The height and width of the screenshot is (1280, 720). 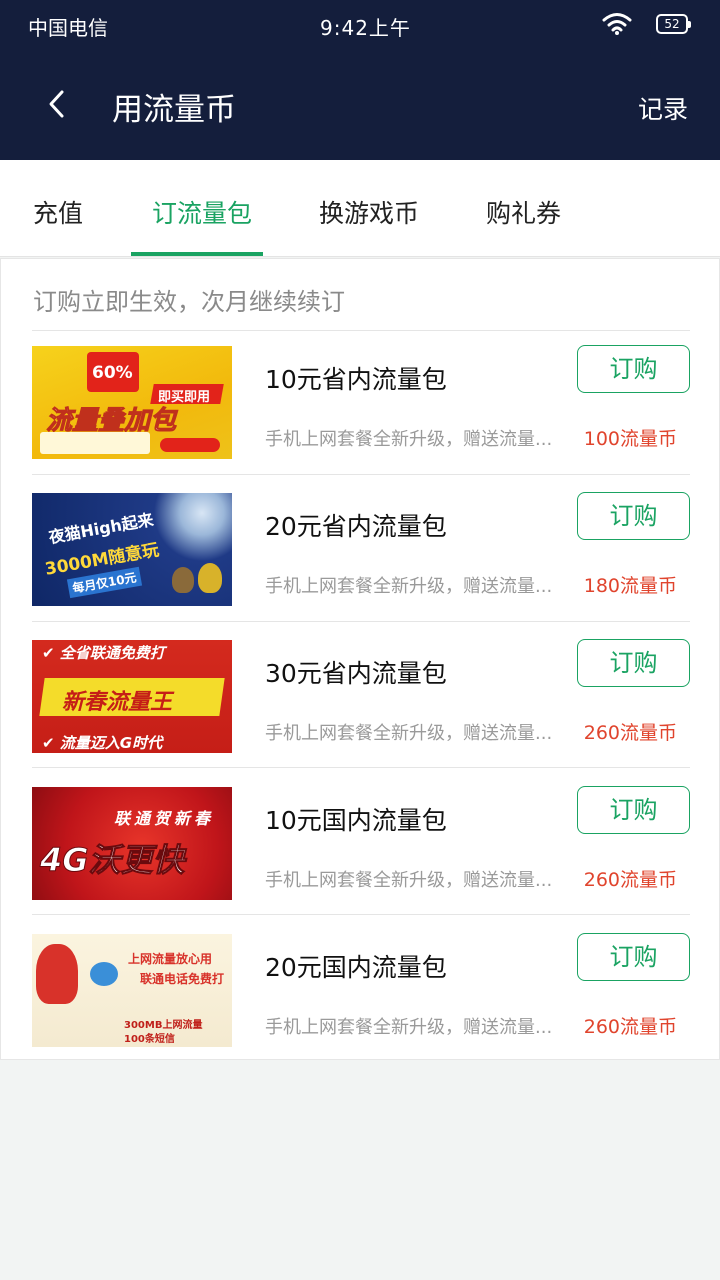 What do you see at coordinates (164, 818) in the screenshot?
I see `banner-text: 联通贺新春` at bounding box center [164, 818].